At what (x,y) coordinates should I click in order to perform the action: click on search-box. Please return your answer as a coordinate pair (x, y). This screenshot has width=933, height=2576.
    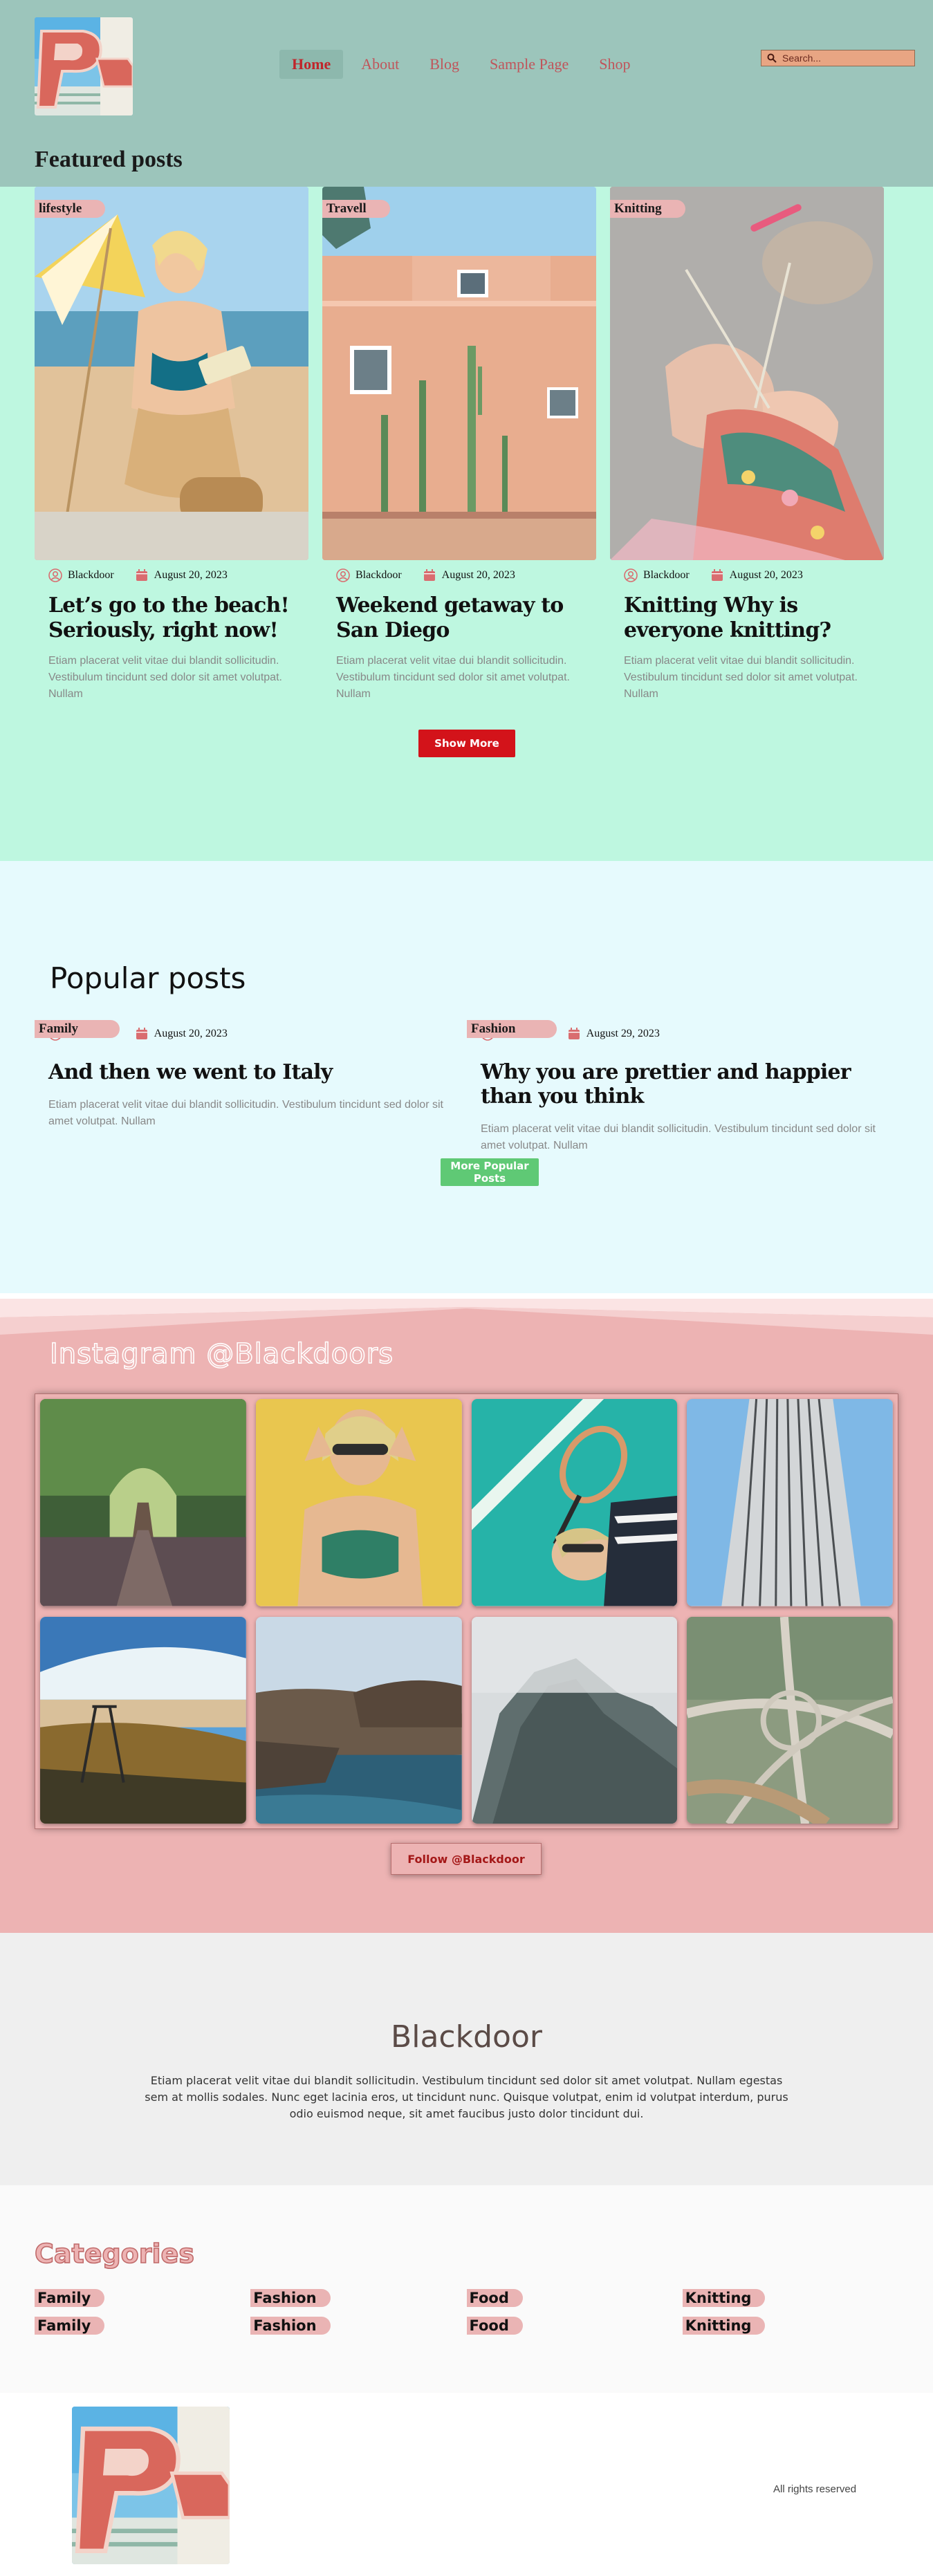
    Looking at the image, I should click on (838, 58).